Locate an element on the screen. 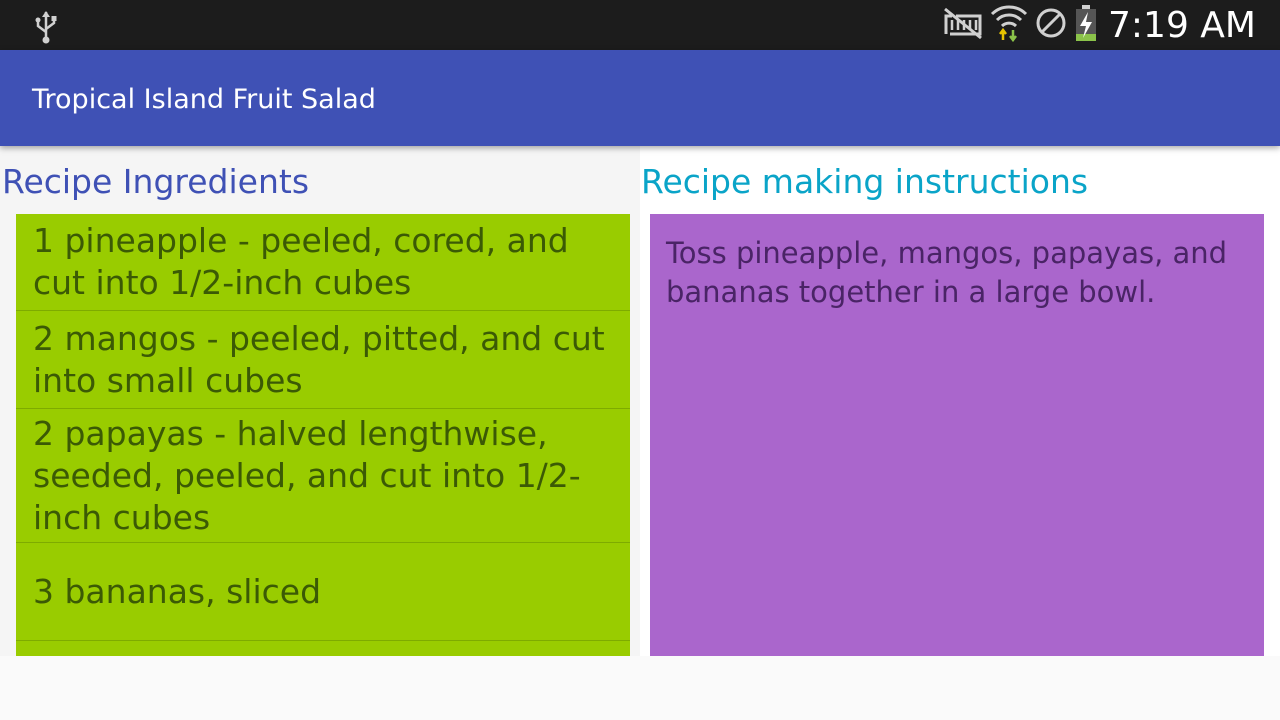  ingredients-heading: Recipe Ingredients is located at coordinates (156, 181).